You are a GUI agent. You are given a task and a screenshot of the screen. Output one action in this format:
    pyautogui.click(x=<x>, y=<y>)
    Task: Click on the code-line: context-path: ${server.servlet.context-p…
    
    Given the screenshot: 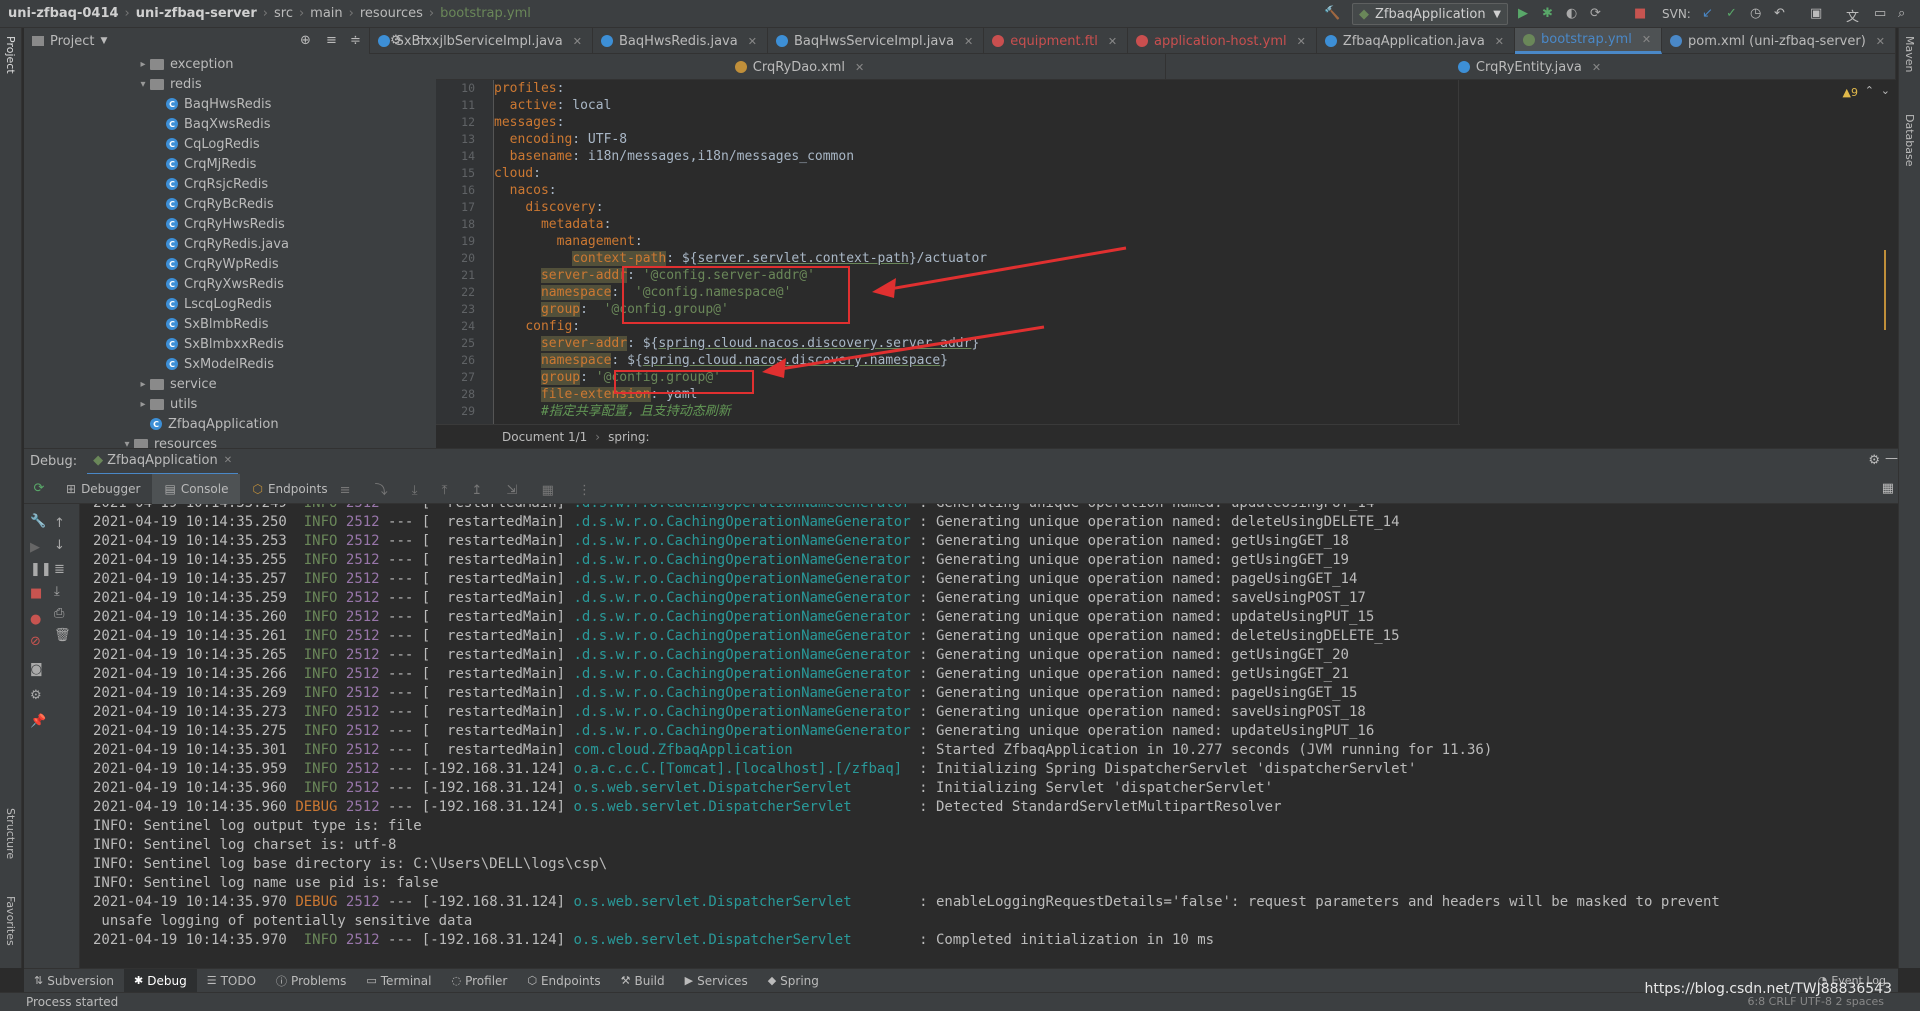 What is the action you would take?
    pyautogui.click(x=976, y=258)
    